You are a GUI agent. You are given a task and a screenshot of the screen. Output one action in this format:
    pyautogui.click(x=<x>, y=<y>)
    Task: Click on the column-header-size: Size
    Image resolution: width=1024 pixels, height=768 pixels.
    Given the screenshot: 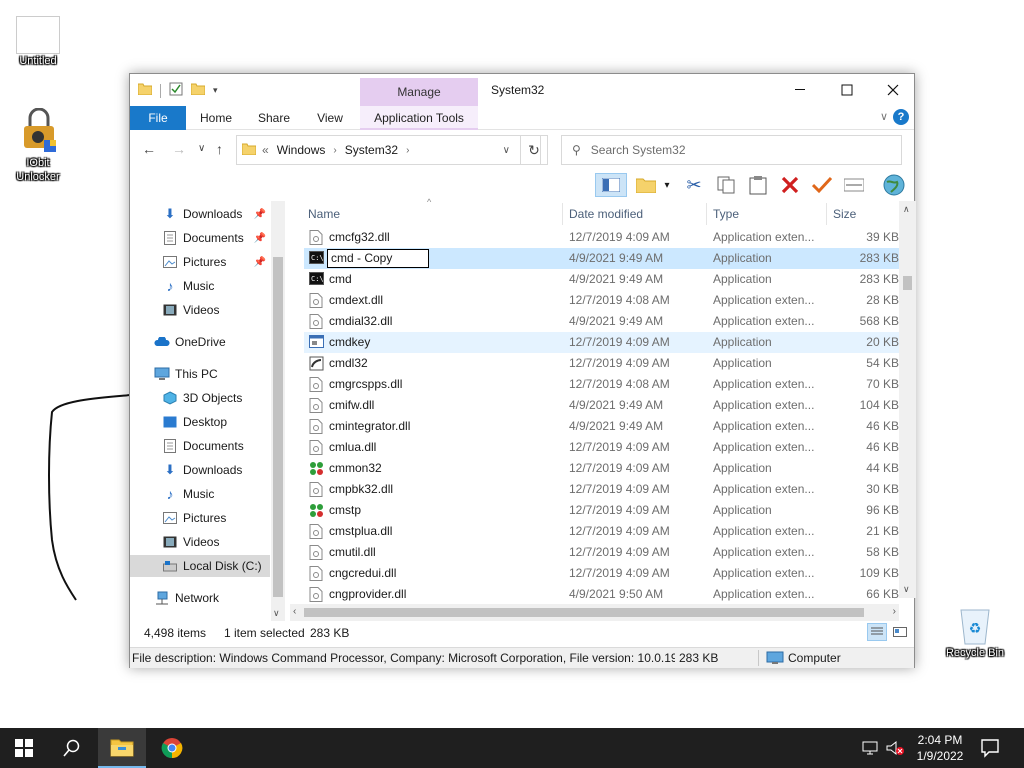 What is the action you would take?
    pyautogui.click(x=844, y=214)
    